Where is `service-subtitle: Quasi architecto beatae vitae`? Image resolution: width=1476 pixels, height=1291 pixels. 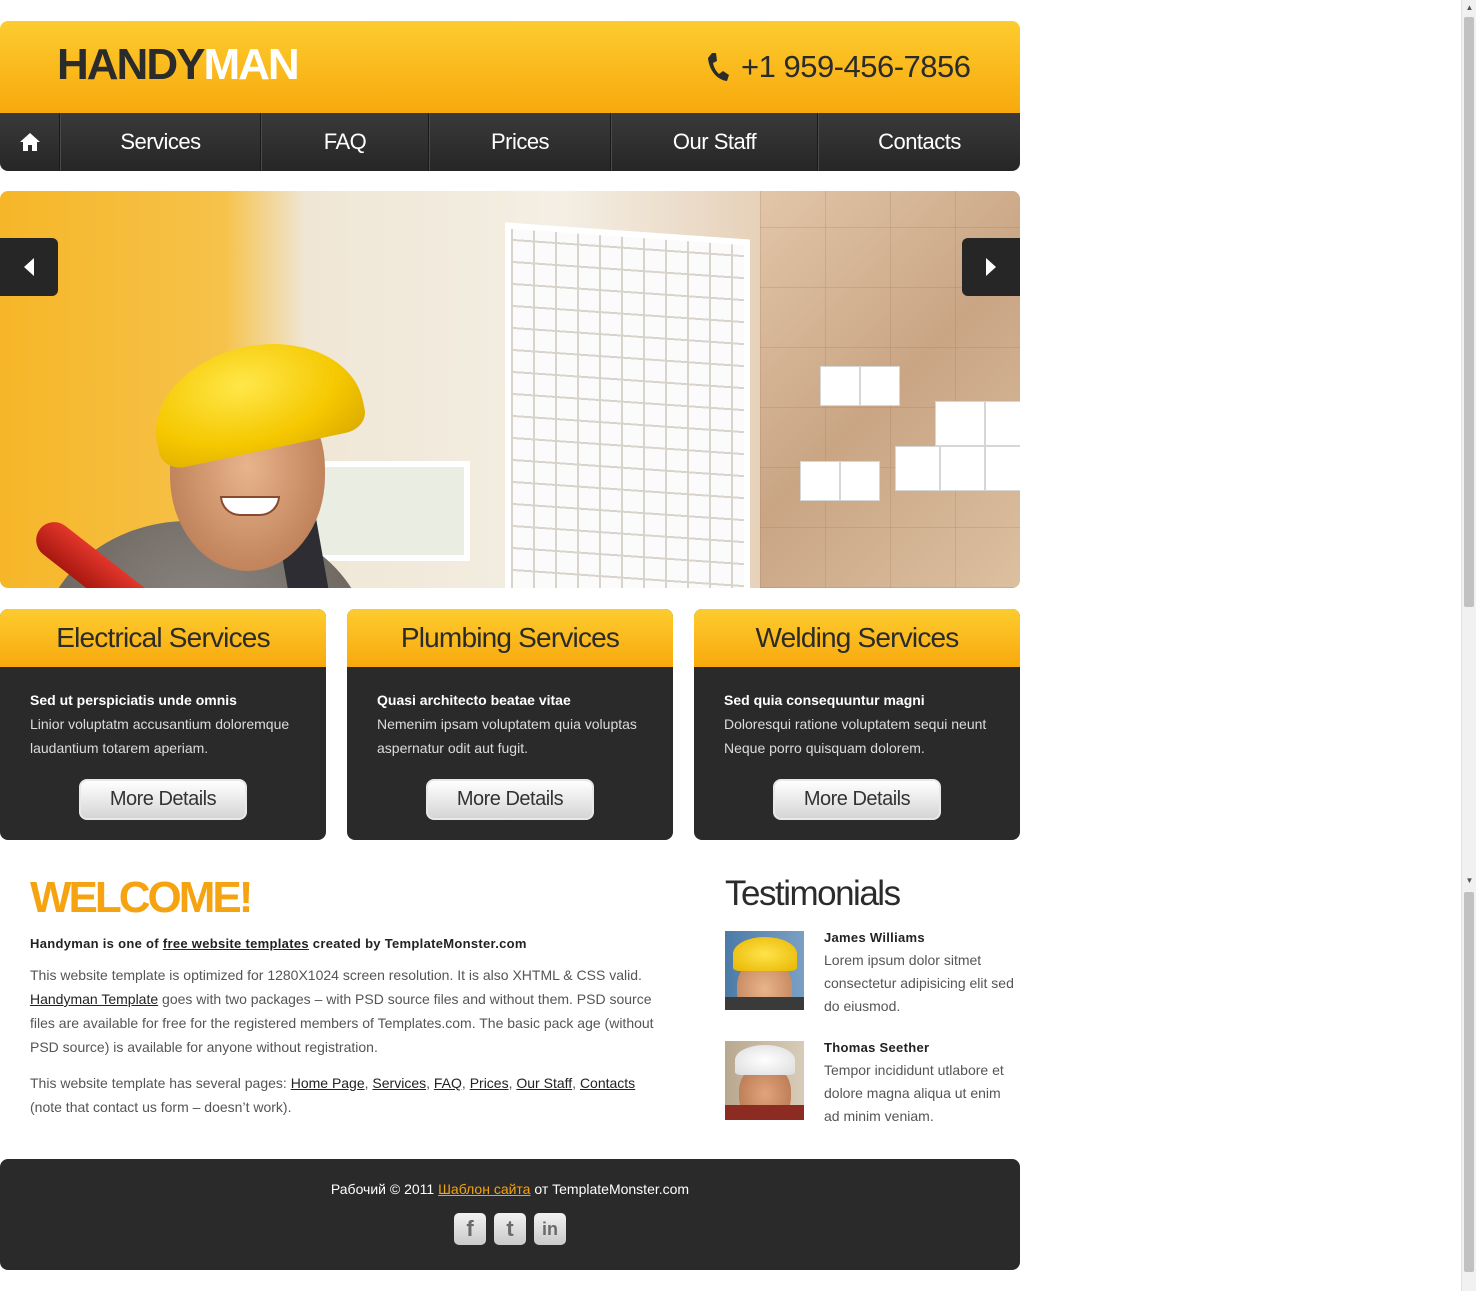 service-subtitle: Quasi architecto beatae vitae is located at coordinates (474, 700).